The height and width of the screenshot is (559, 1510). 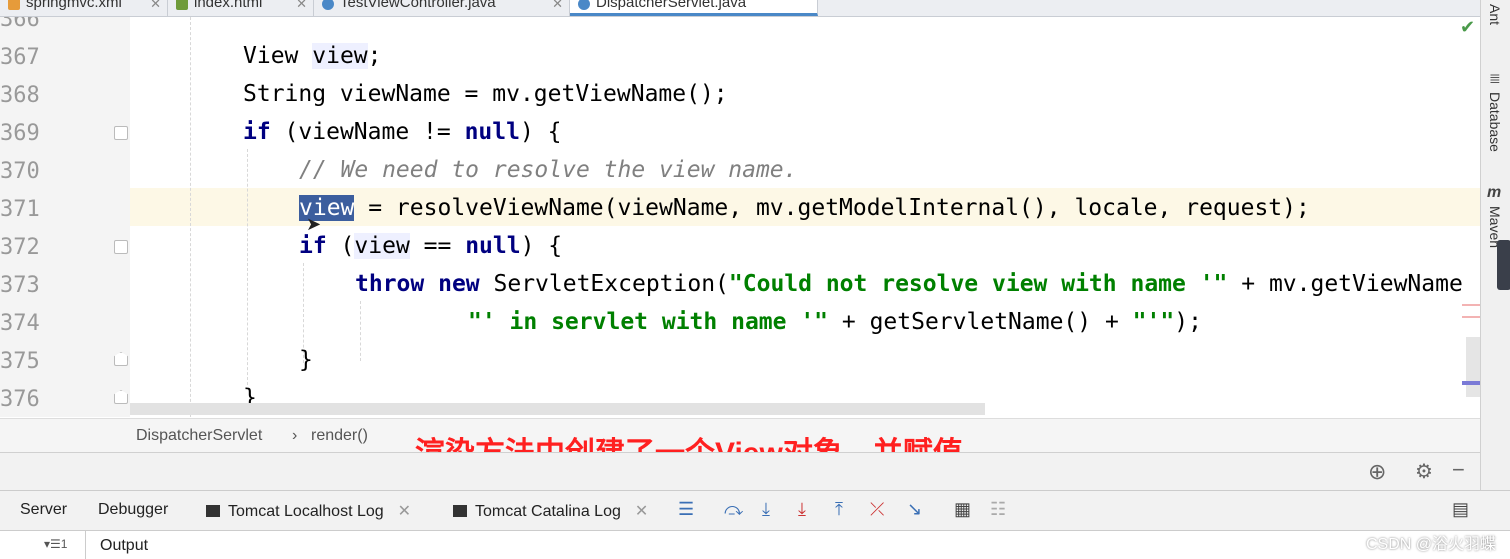 I want to click on tab-springmvc-xml: springmvc.xml ✕, so click(x=84, y=8).